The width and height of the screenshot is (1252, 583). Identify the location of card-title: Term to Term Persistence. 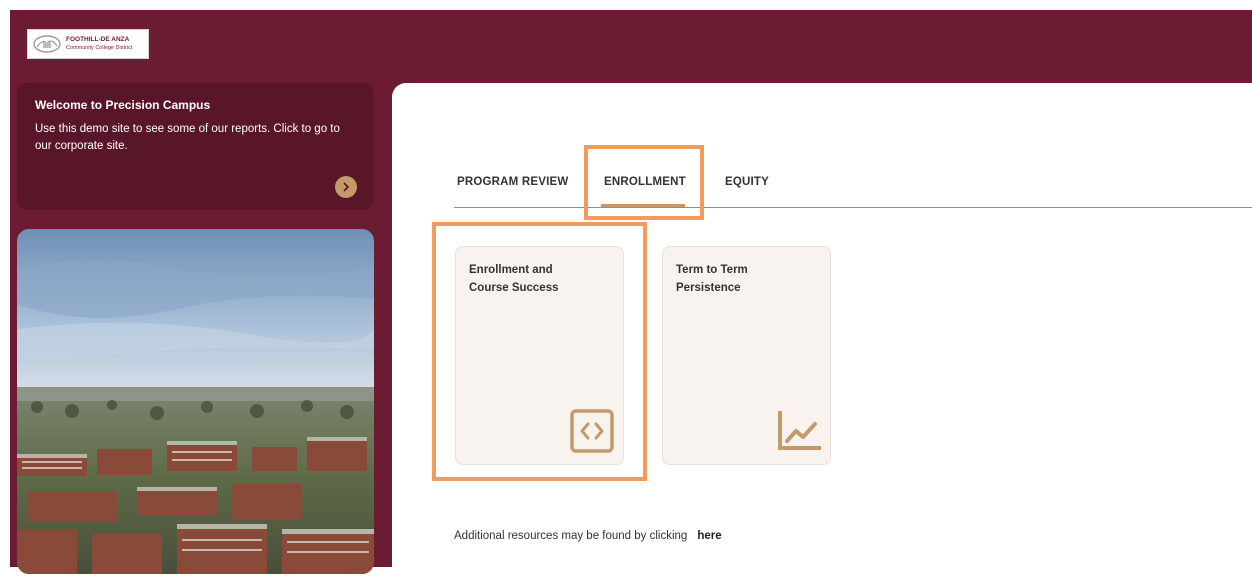
(712, 279).